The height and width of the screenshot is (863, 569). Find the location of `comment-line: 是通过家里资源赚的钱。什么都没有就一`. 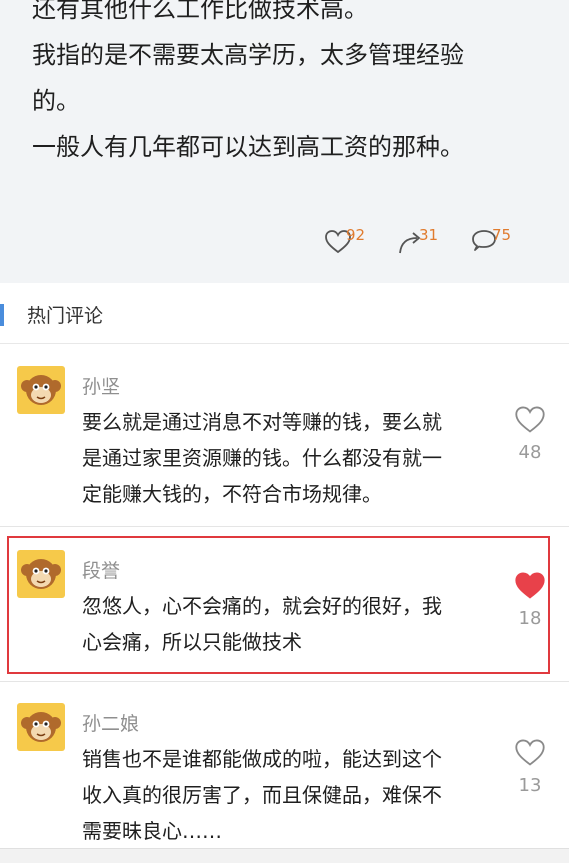

comment-line: 是通过家里资源赚的钱。什么都没有就一 is located at coordinates (262, 458).